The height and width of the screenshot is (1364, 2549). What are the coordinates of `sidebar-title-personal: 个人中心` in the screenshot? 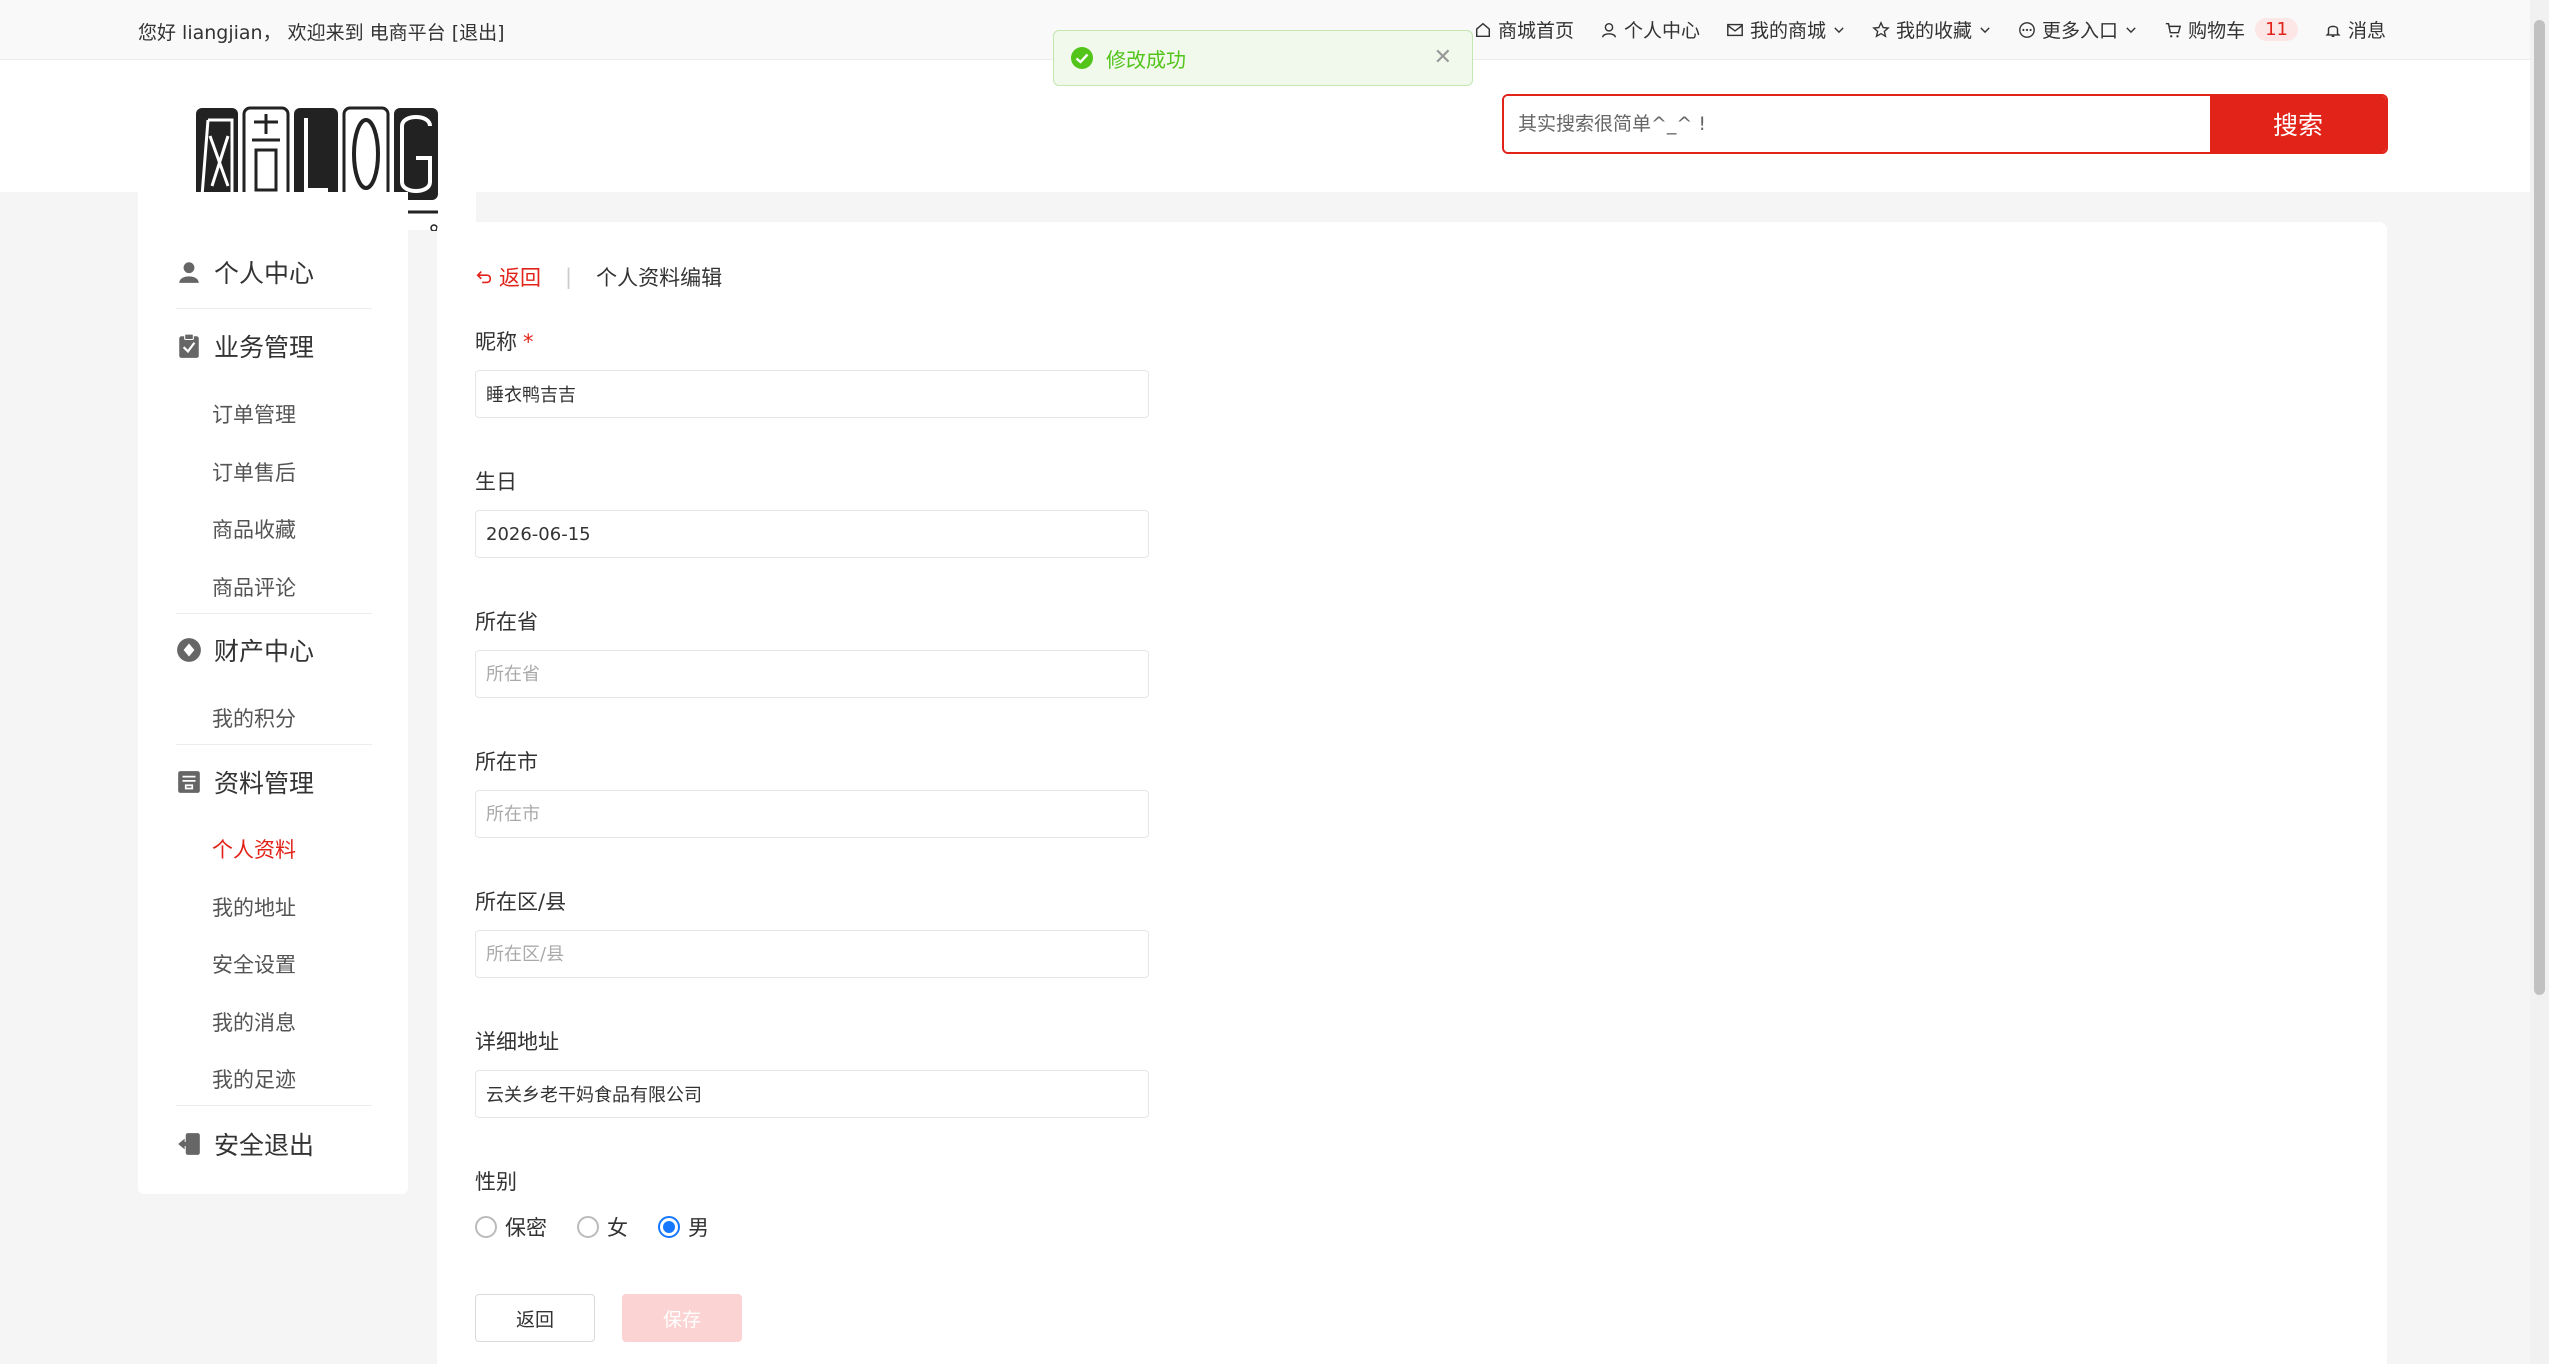 It's located at (276, 272).